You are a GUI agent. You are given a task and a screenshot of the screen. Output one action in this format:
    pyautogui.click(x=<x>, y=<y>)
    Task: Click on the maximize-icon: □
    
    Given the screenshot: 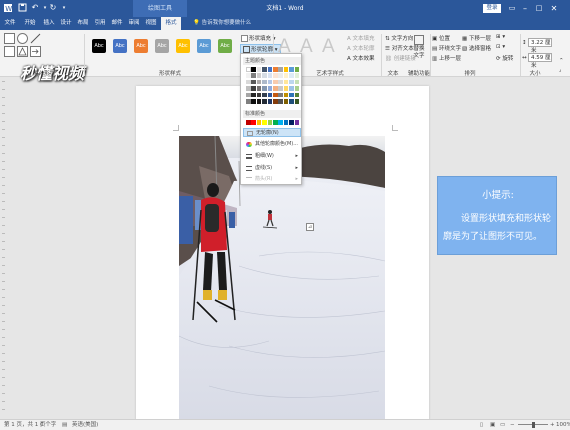 What is the action you would take?
    pyautogui.click(x=539, y=8)
    